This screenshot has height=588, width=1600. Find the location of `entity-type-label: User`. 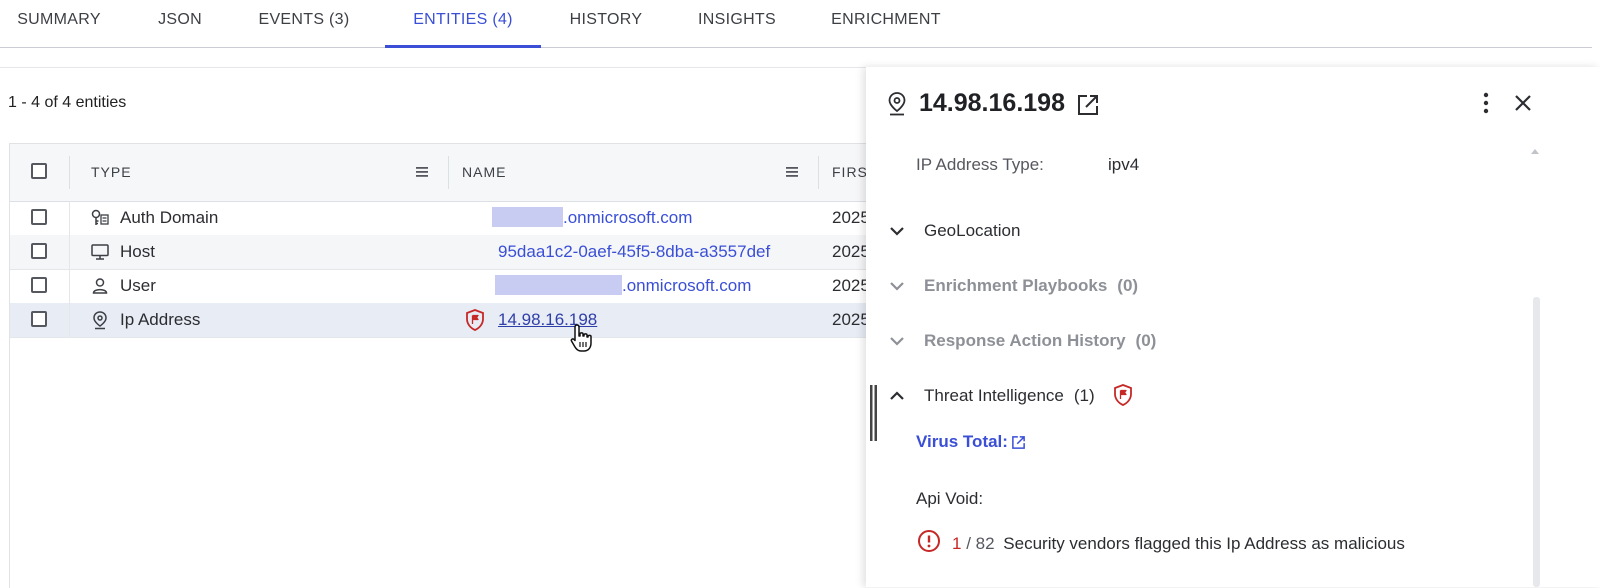

entity-type-label: User is located at coordinates (138, 285).